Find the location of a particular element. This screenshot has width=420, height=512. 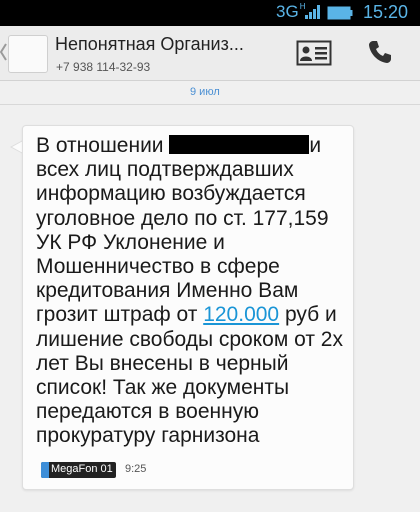

status-clock: 15:20 is located at coordinates (385, 12).